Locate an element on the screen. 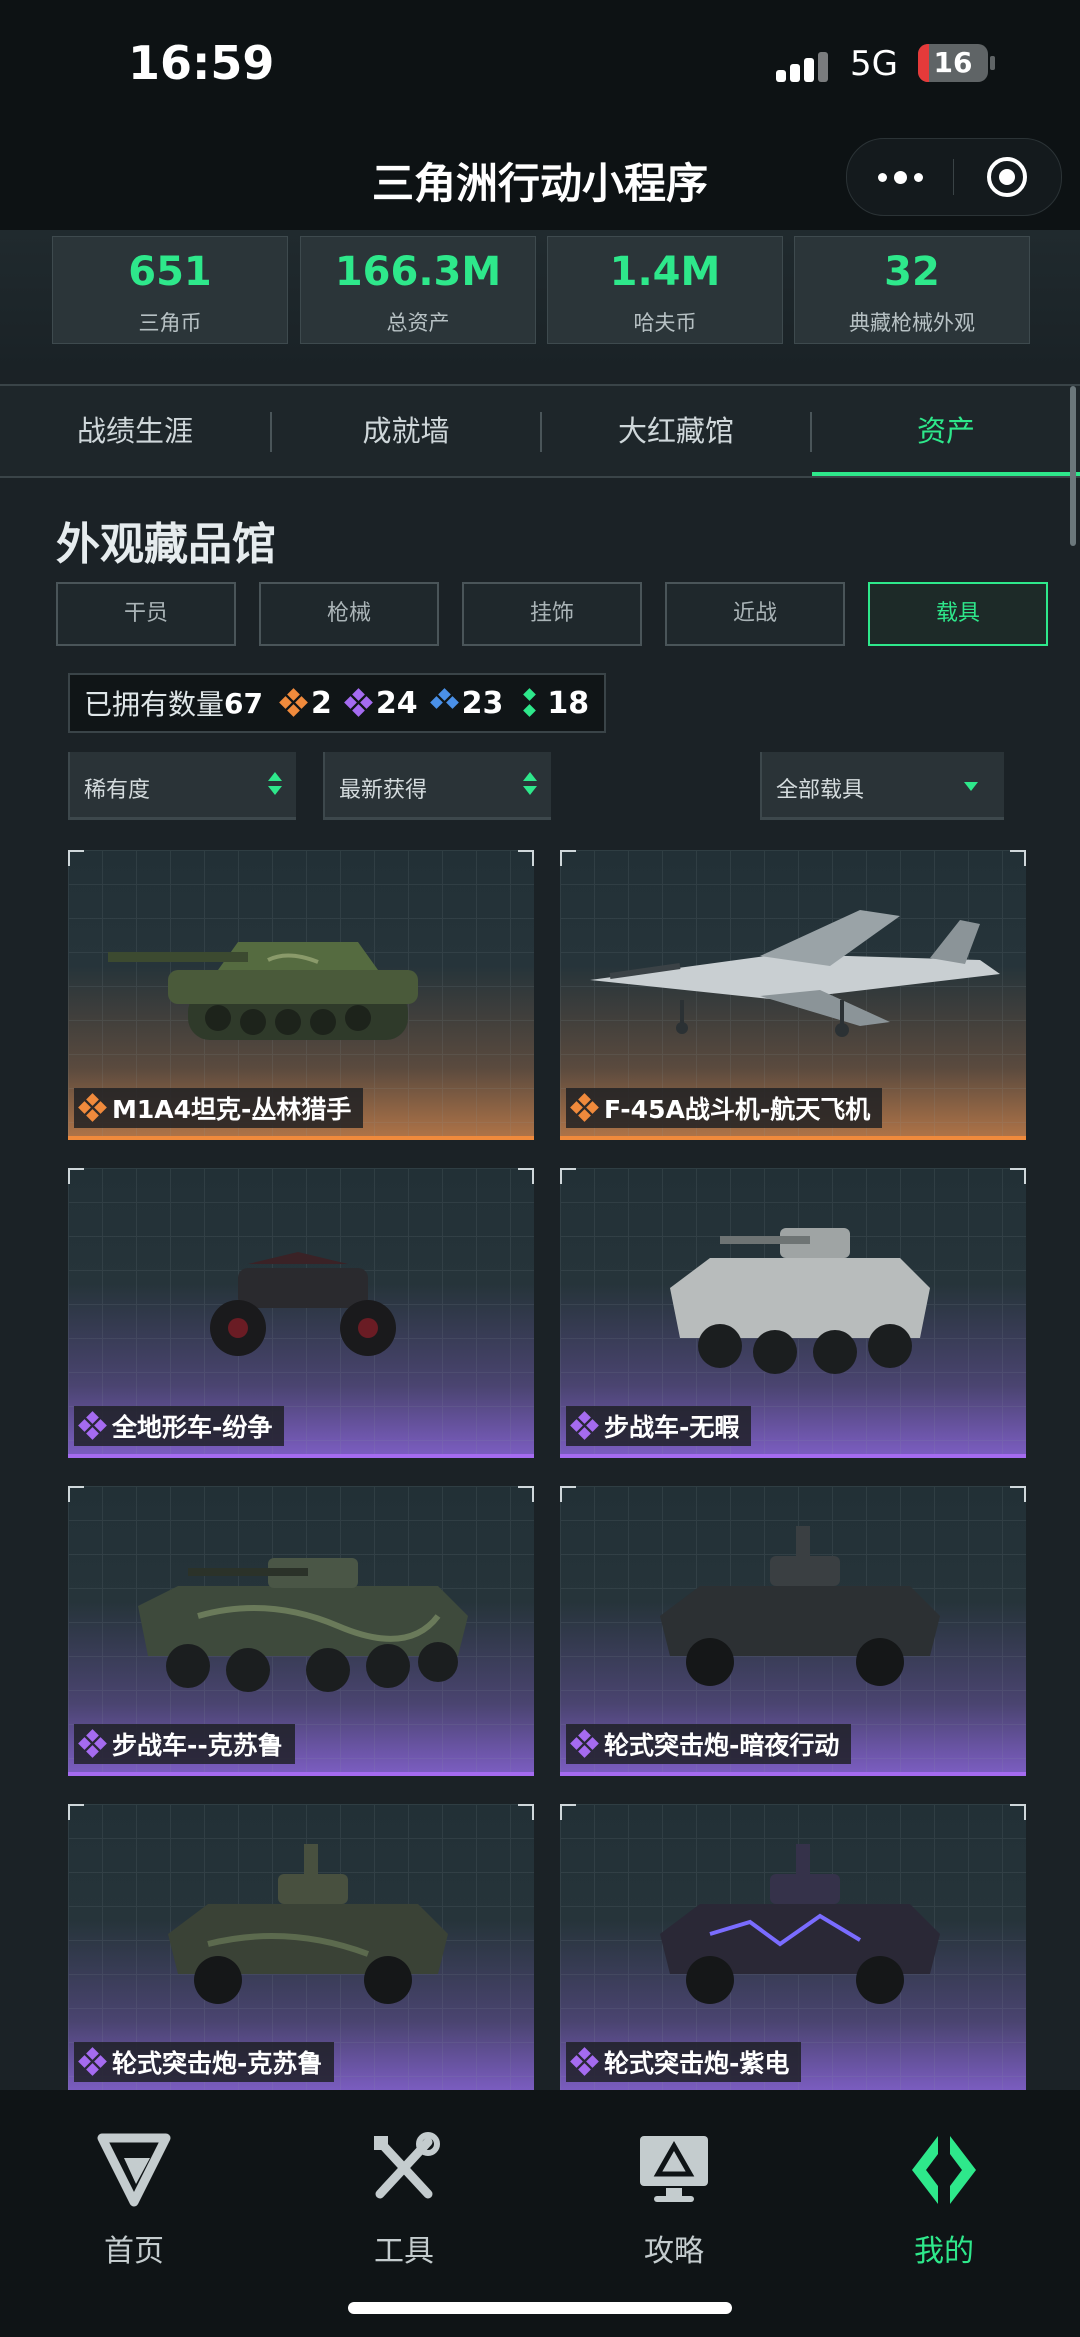 The width and height of the screenshot is (1080, 2337). stat-label: 三角币 is located at coordinates (170, 323).